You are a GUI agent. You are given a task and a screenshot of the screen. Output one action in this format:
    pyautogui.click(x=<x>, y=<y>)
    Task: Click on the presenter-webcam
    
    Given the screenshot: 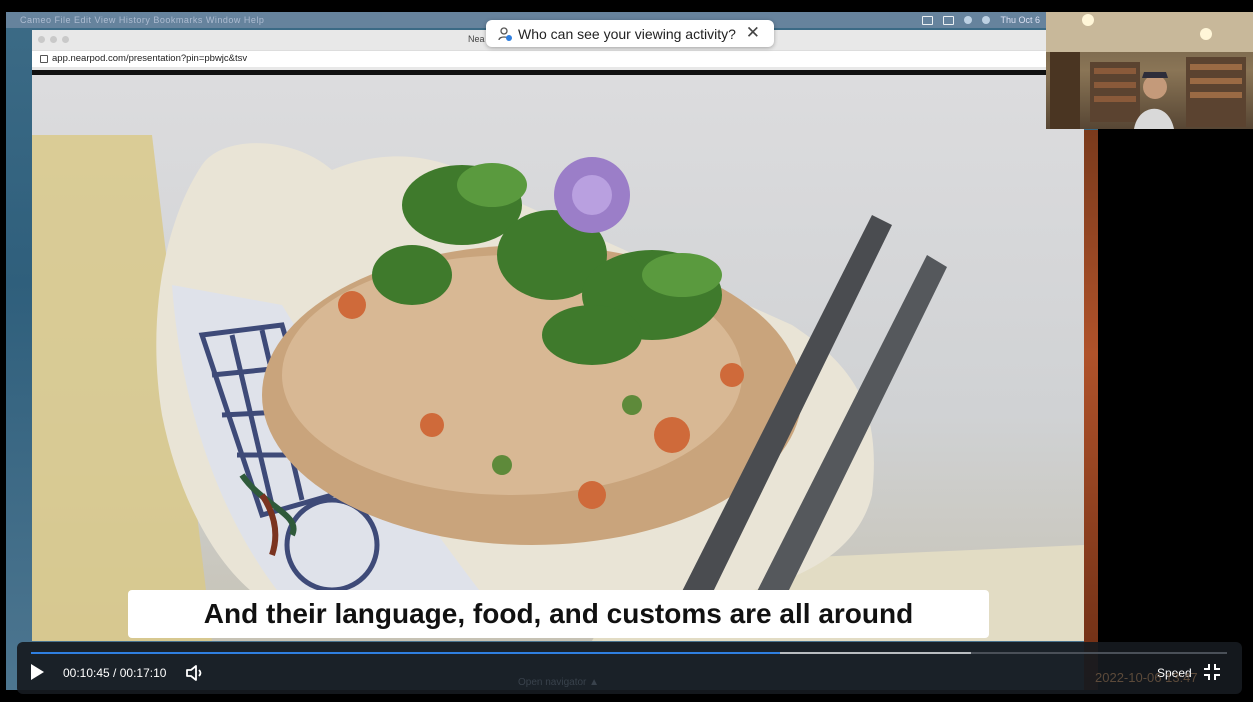 What is the action you would take?
    pyautogui.click(x=1149, y=70)
    